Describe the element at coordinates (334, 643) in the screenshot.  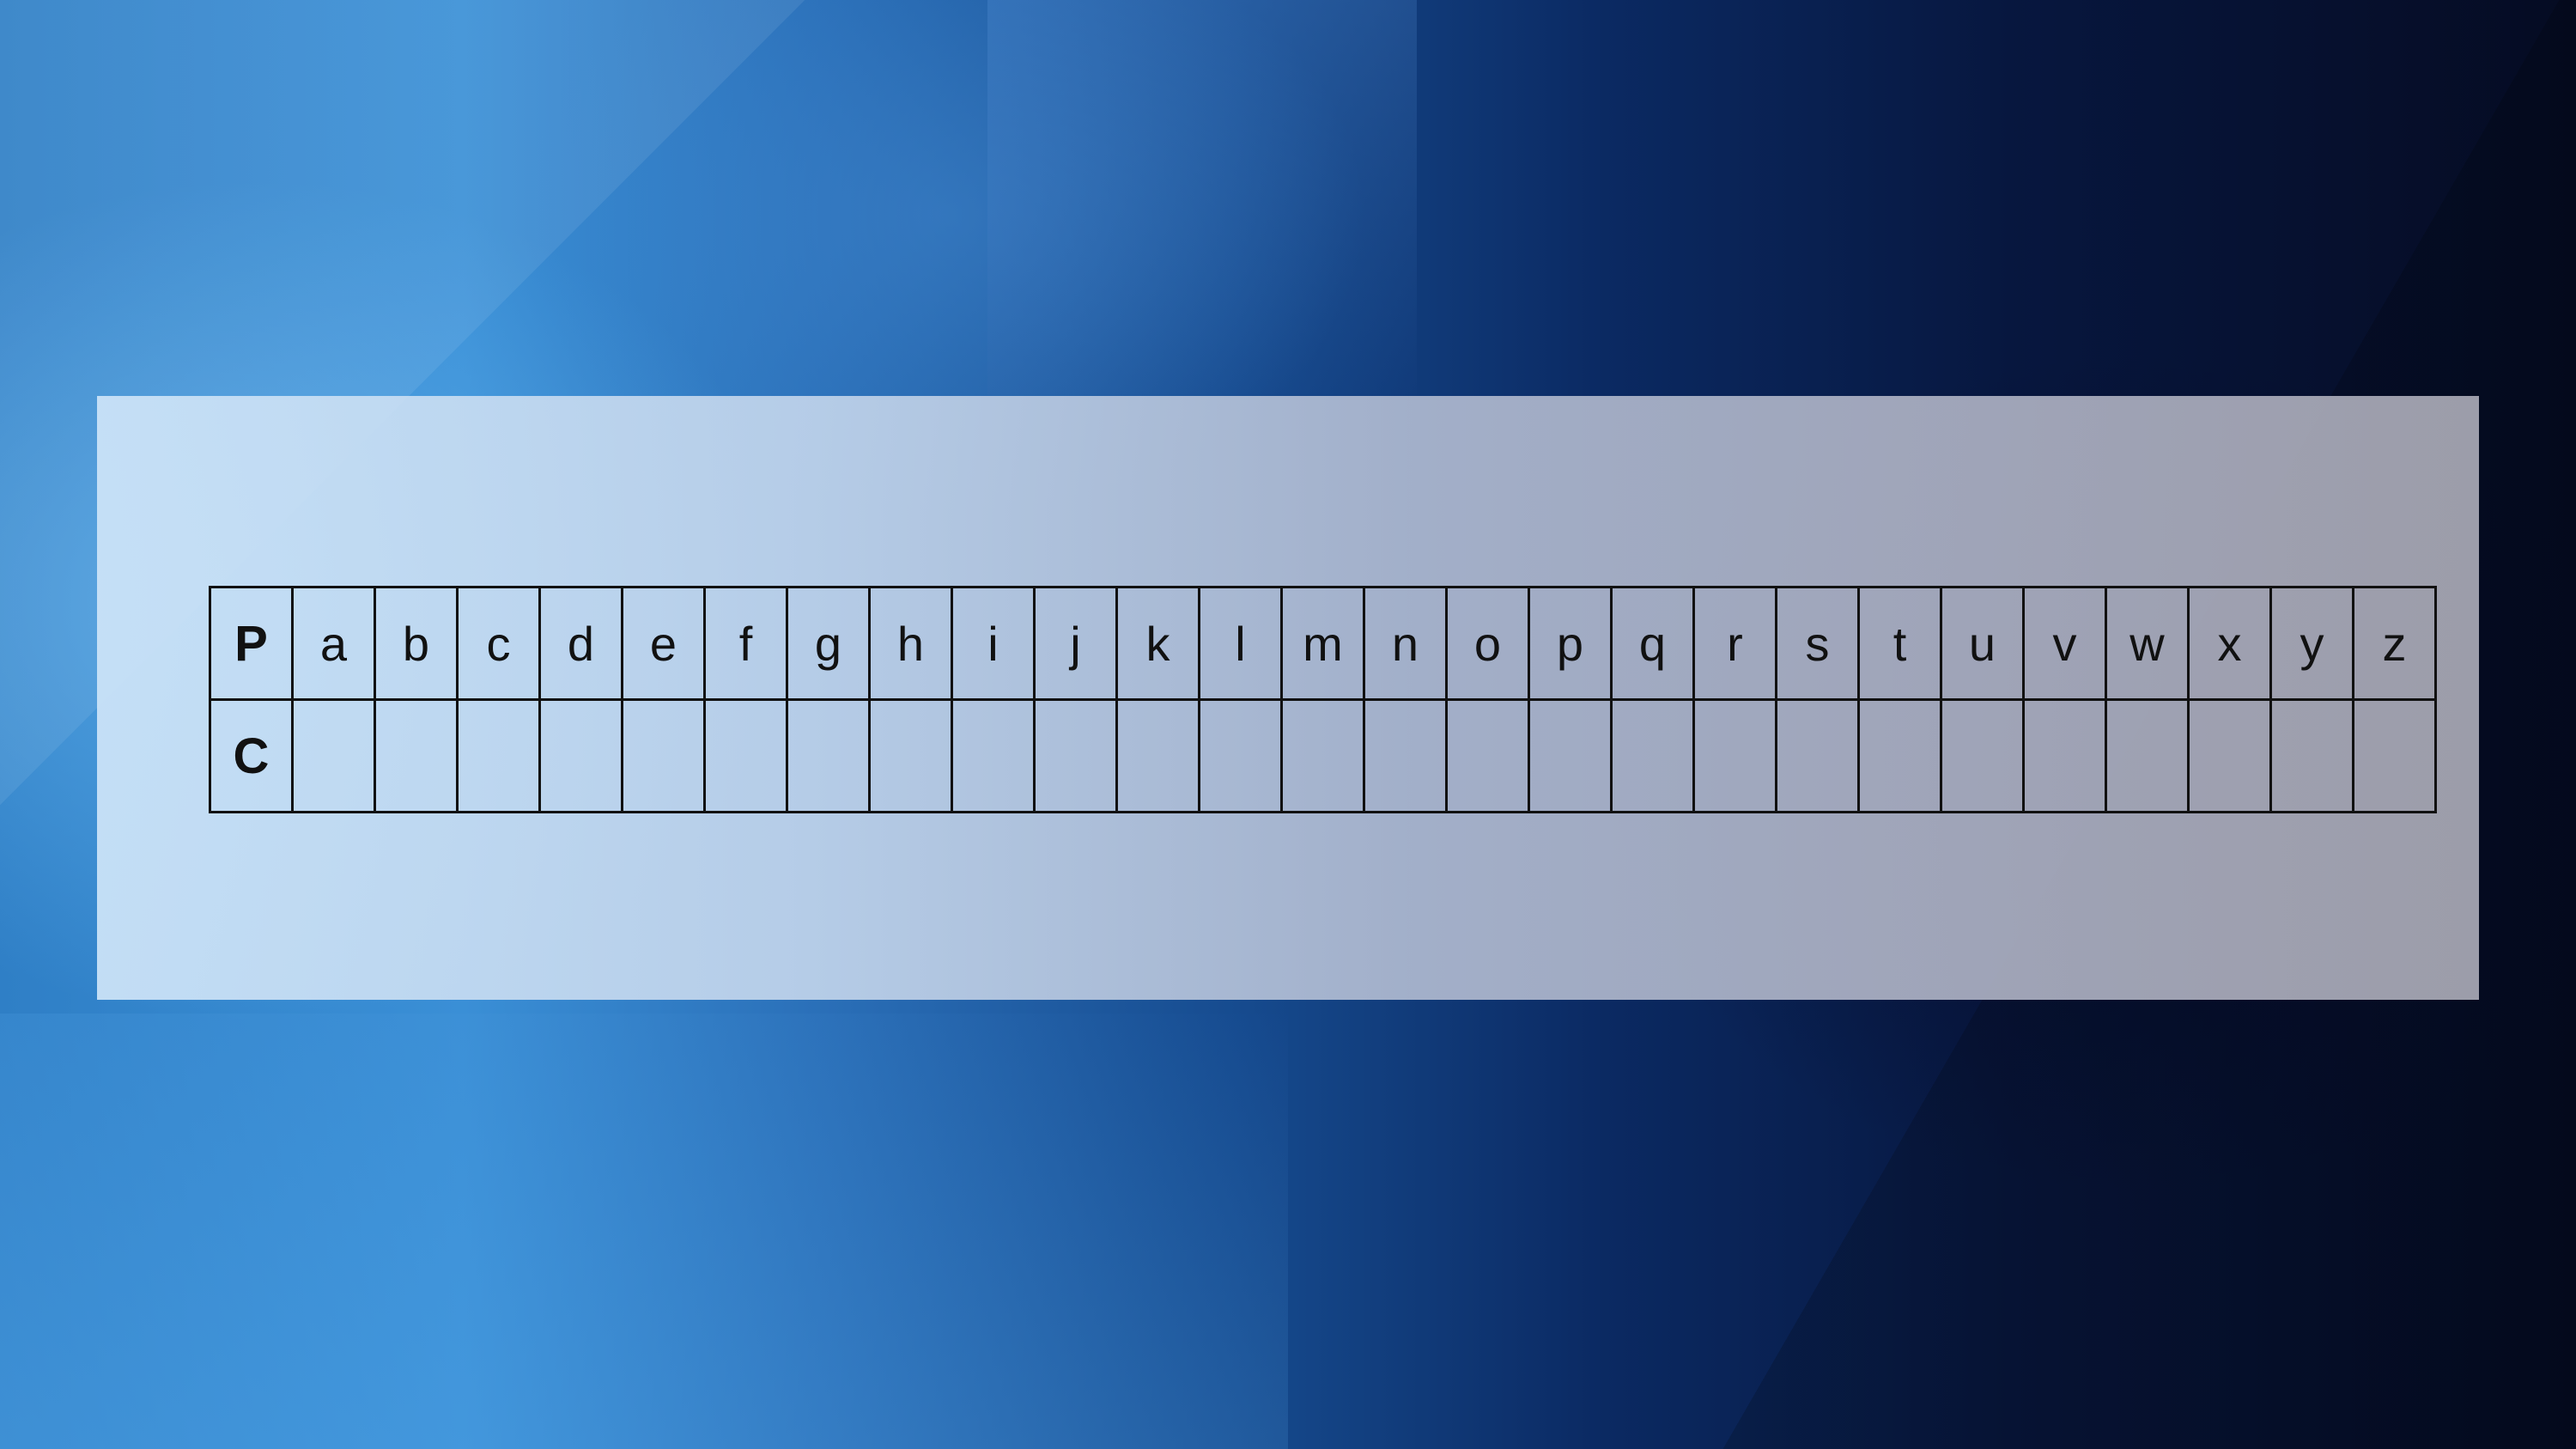
I see `plaintext-cell: a` at that location.